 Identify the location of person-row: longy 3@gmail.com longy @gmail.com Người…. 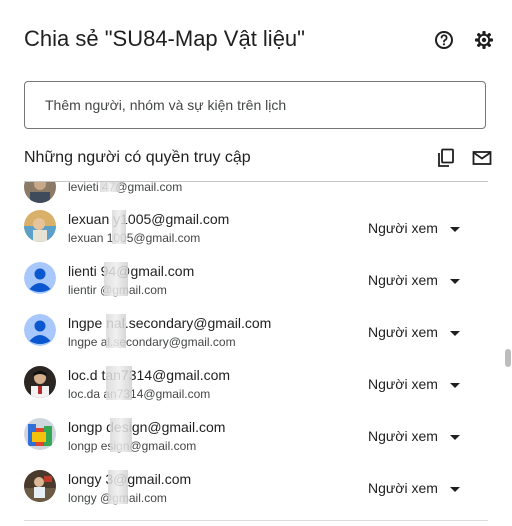
(250, 492).